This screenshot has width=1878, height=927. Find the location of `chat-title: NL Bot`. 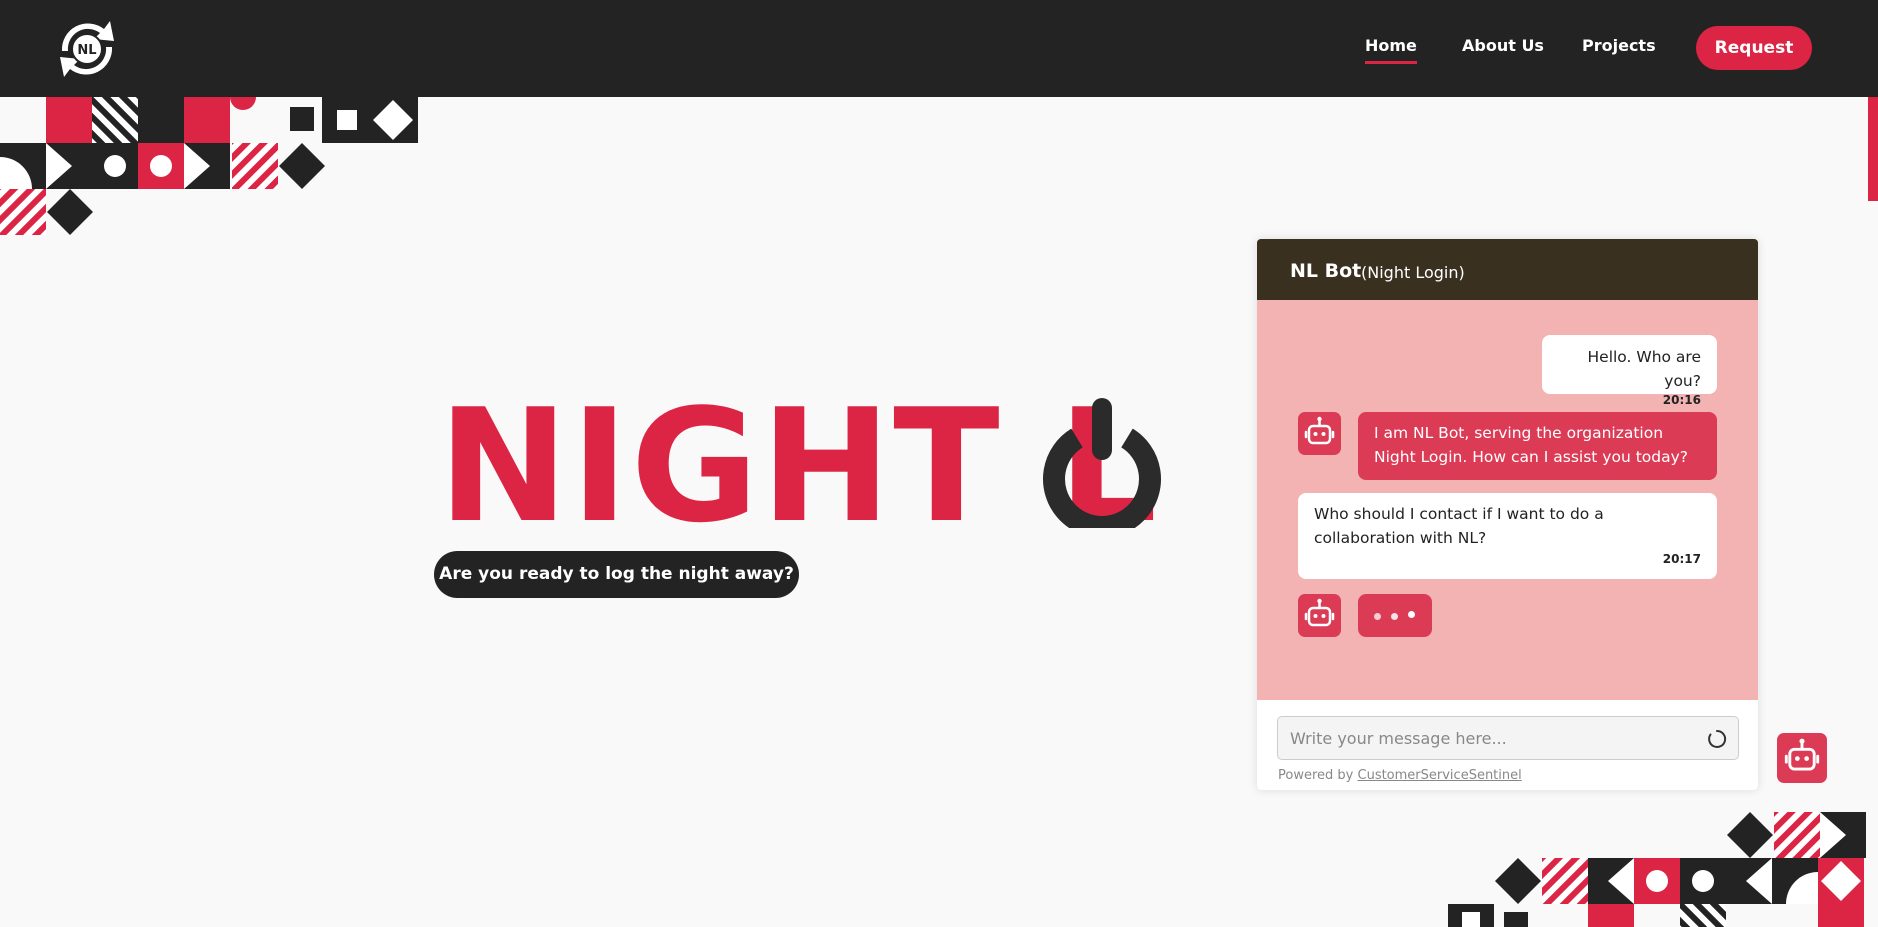

chat-title: NL Bot is located at coordinates (1326, 271).